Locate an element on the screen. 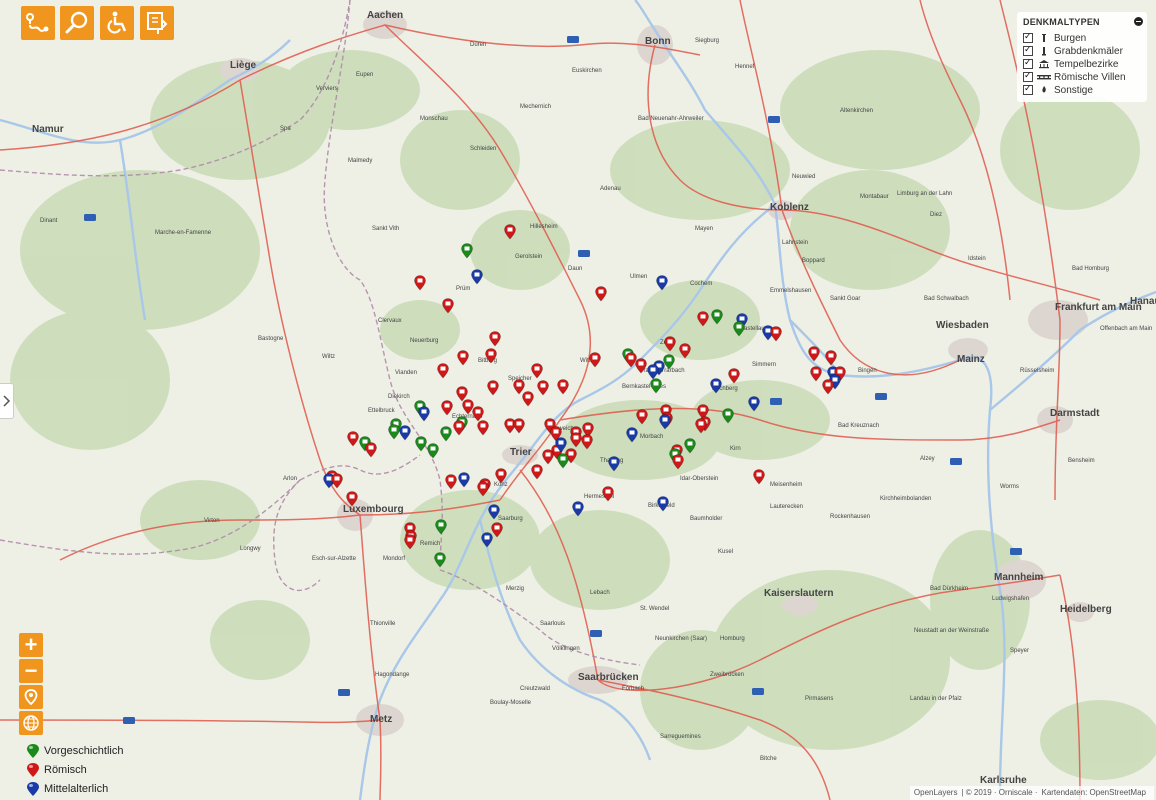 The width and height of the screenshot is (1156, 800). legend-title: DENKMALTYPEN is located at coordinates (1061, 22).